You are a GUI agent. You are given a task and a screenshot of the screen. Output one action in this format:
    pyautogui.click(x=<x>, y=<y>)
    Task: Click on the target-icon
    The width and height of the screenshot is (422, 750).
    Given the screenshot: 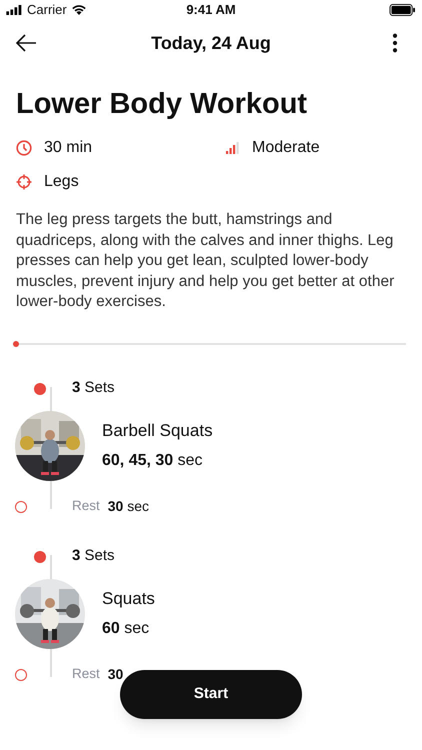 What is the action you would take?
    pyautogui.click(x=24, y=182)
    